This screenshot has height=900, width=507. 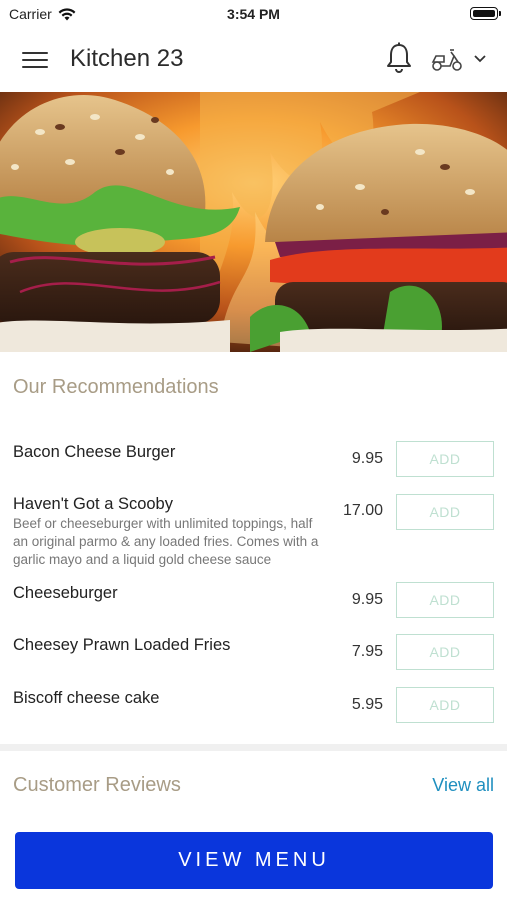 I want to click on delivery-scooter-icon, so click(x=447, y=59).